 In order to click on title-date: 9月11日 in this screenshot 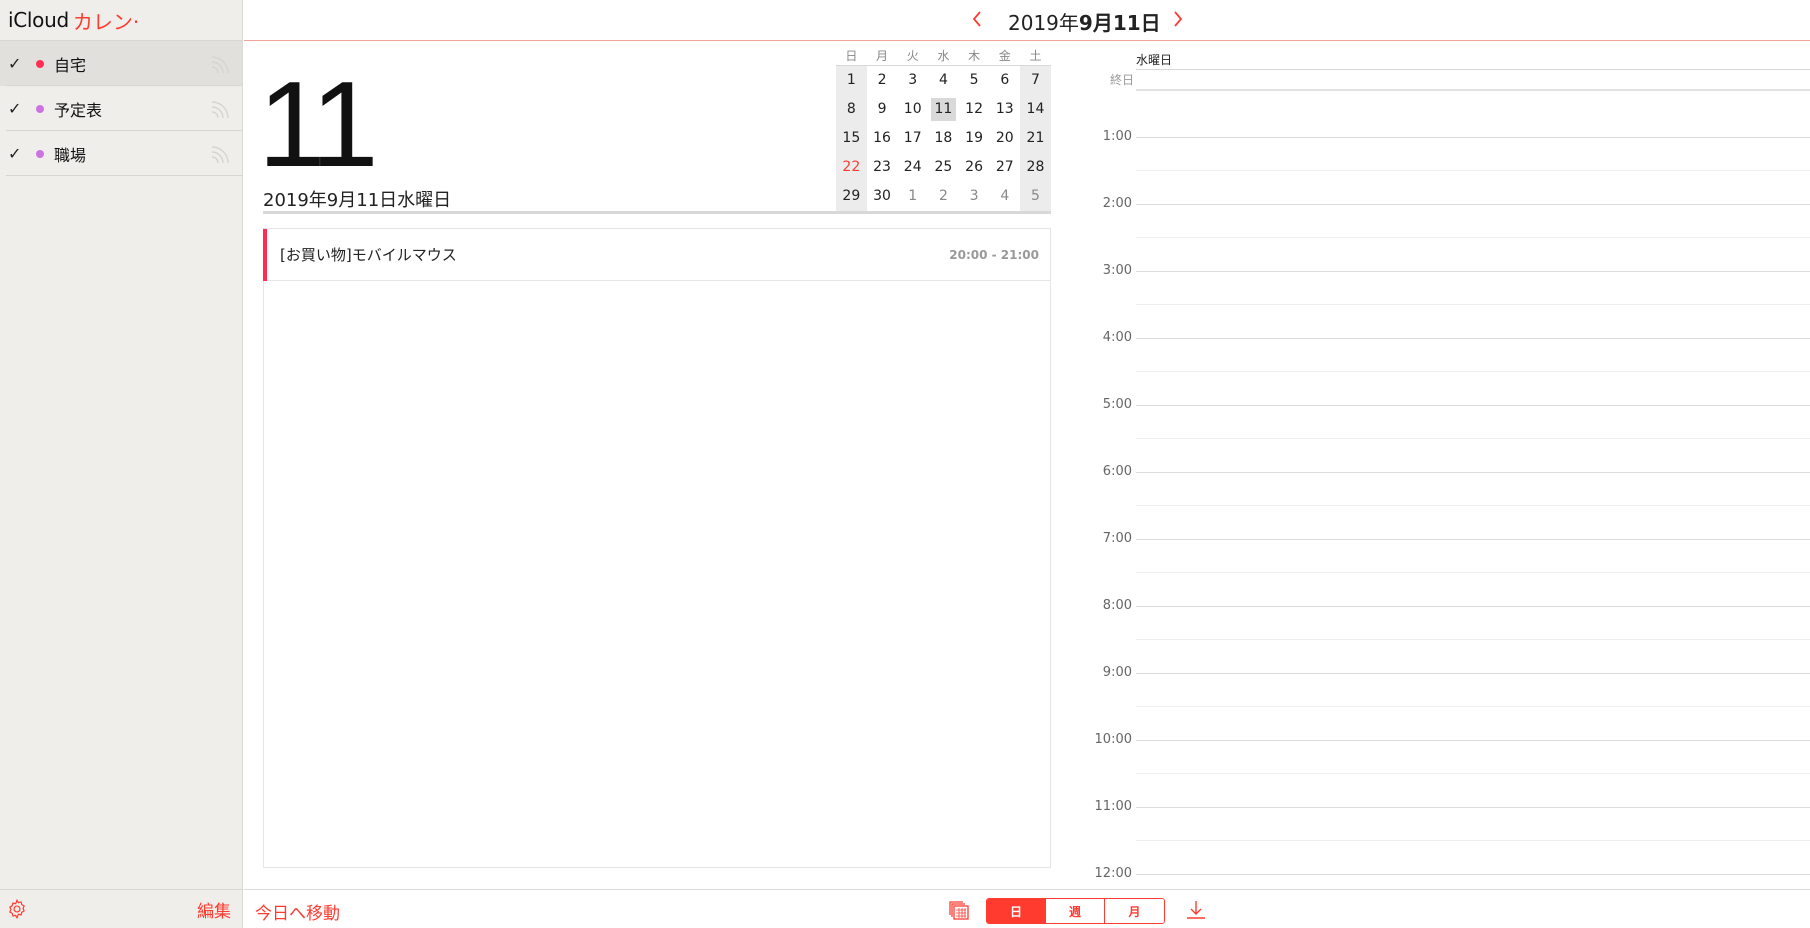, I will do `click(1119, 23)`.